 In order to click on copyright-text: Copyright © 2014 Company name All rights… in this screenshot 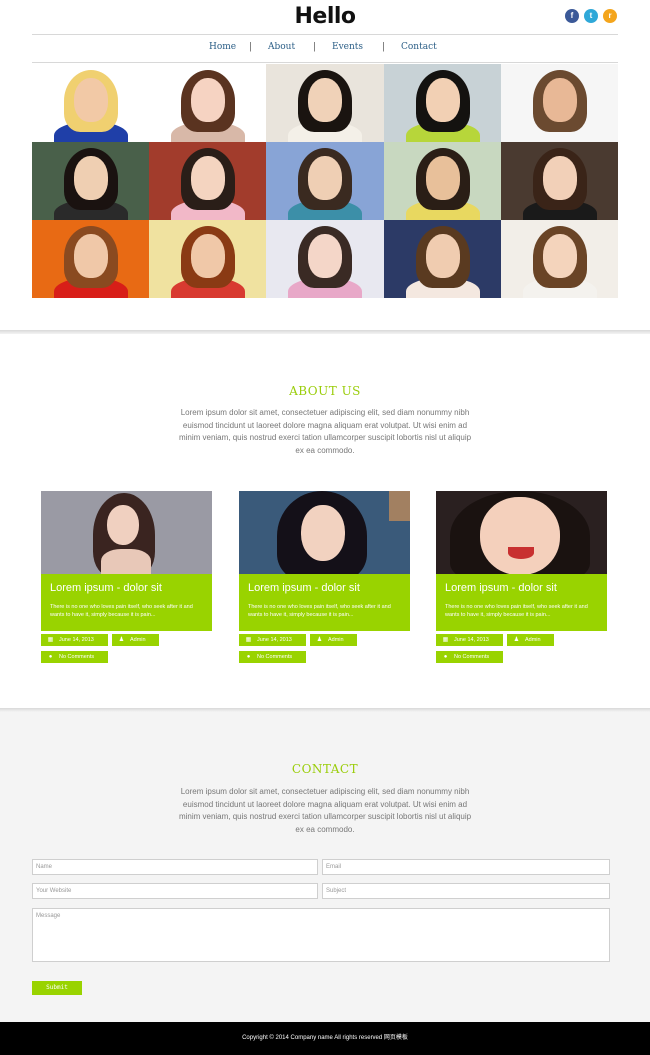, I will do `click(325, 1038)`.